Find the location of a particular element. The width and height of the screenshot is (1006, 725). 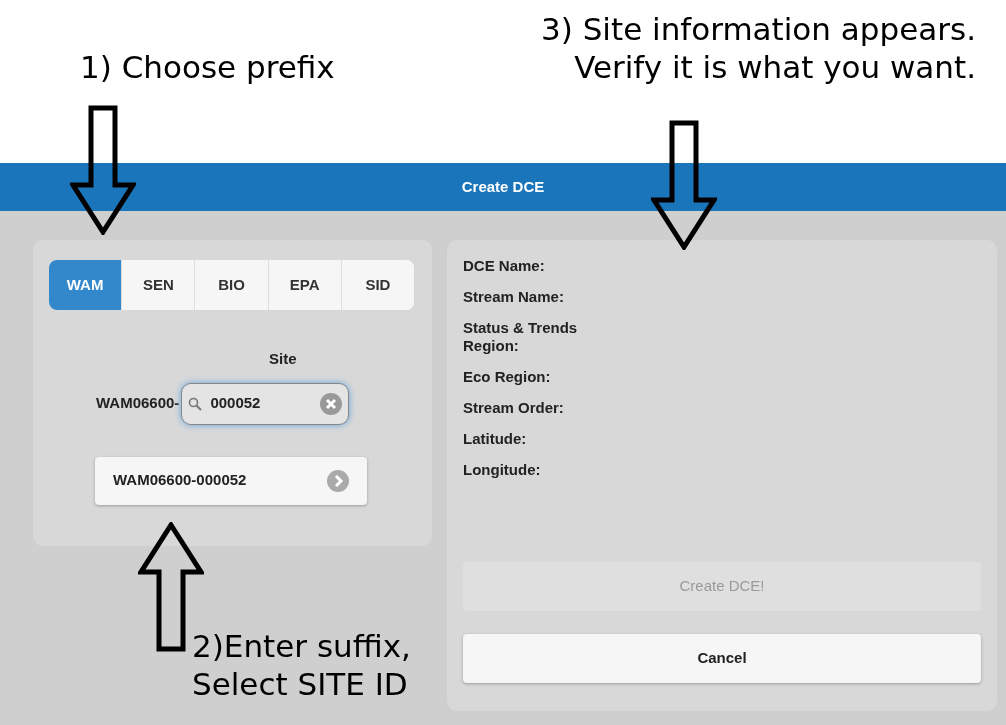

field-label: DCE Name: is located at coordinates (504, 266).